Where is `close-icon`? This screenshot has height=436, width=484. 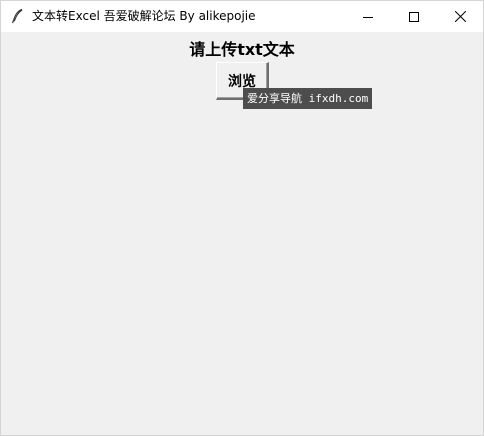
close-icon is located at coordinates (460, 16).